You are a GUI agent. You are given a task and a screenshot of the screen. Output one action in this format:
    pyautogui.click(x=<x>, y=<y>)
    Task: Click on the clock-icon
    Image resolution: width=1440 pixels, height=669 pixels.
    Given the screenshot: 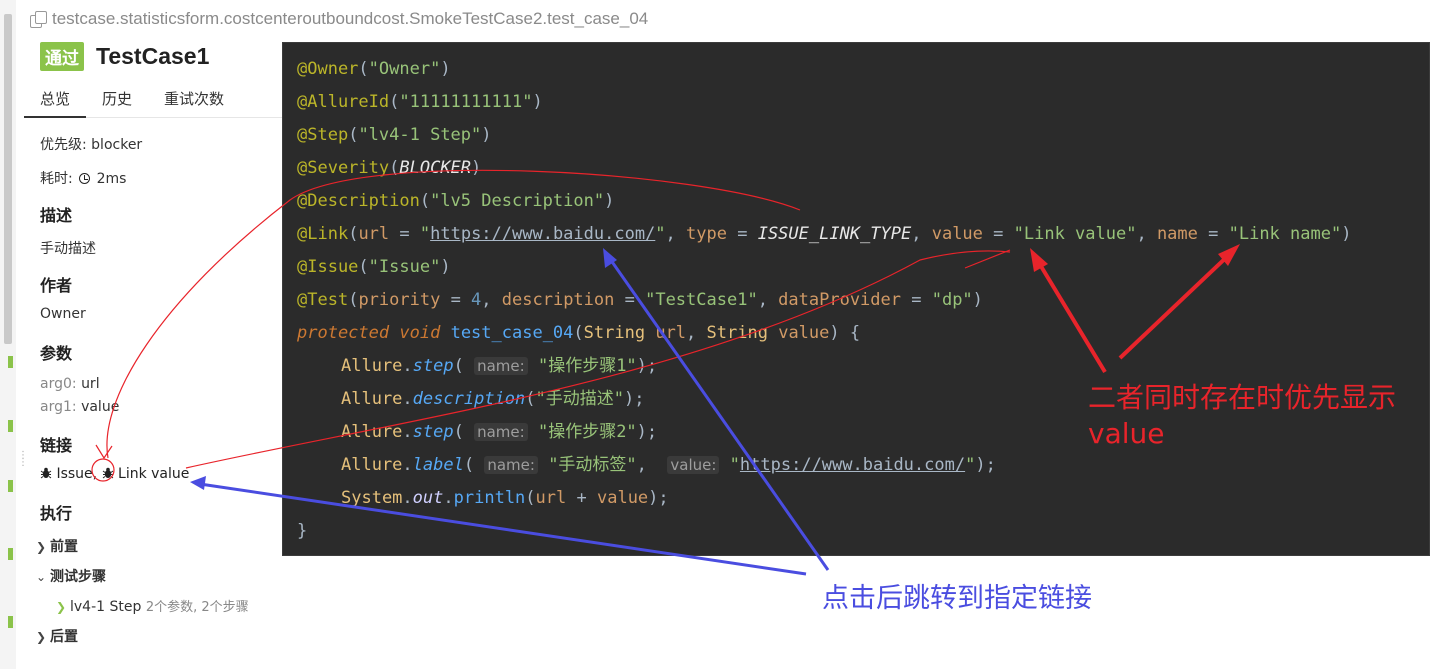 What is the action you would take?
    pyautogui.click(x=85, y=178)
    